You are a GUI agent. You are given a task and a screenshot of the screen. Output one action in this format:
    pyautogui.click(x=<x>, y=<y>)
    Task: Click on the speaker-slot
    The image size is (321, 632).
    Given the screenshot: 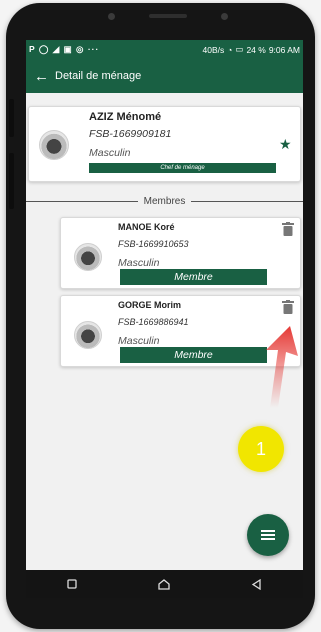 What is the action you would take?
    pyautogui.click(x=168, y=16)
    